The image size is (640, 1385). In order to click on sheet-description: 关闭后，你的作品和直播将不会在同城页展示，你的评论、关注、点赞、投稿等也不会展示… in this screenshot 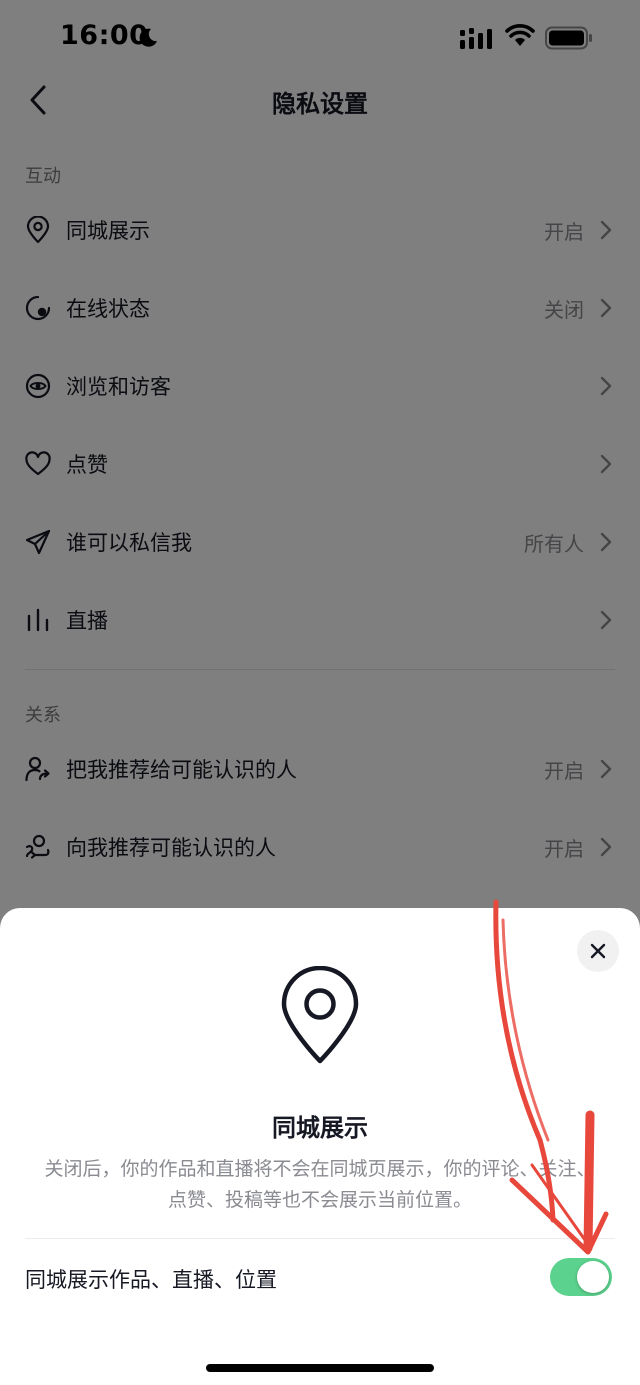, I will do `click(320, 1184)`.